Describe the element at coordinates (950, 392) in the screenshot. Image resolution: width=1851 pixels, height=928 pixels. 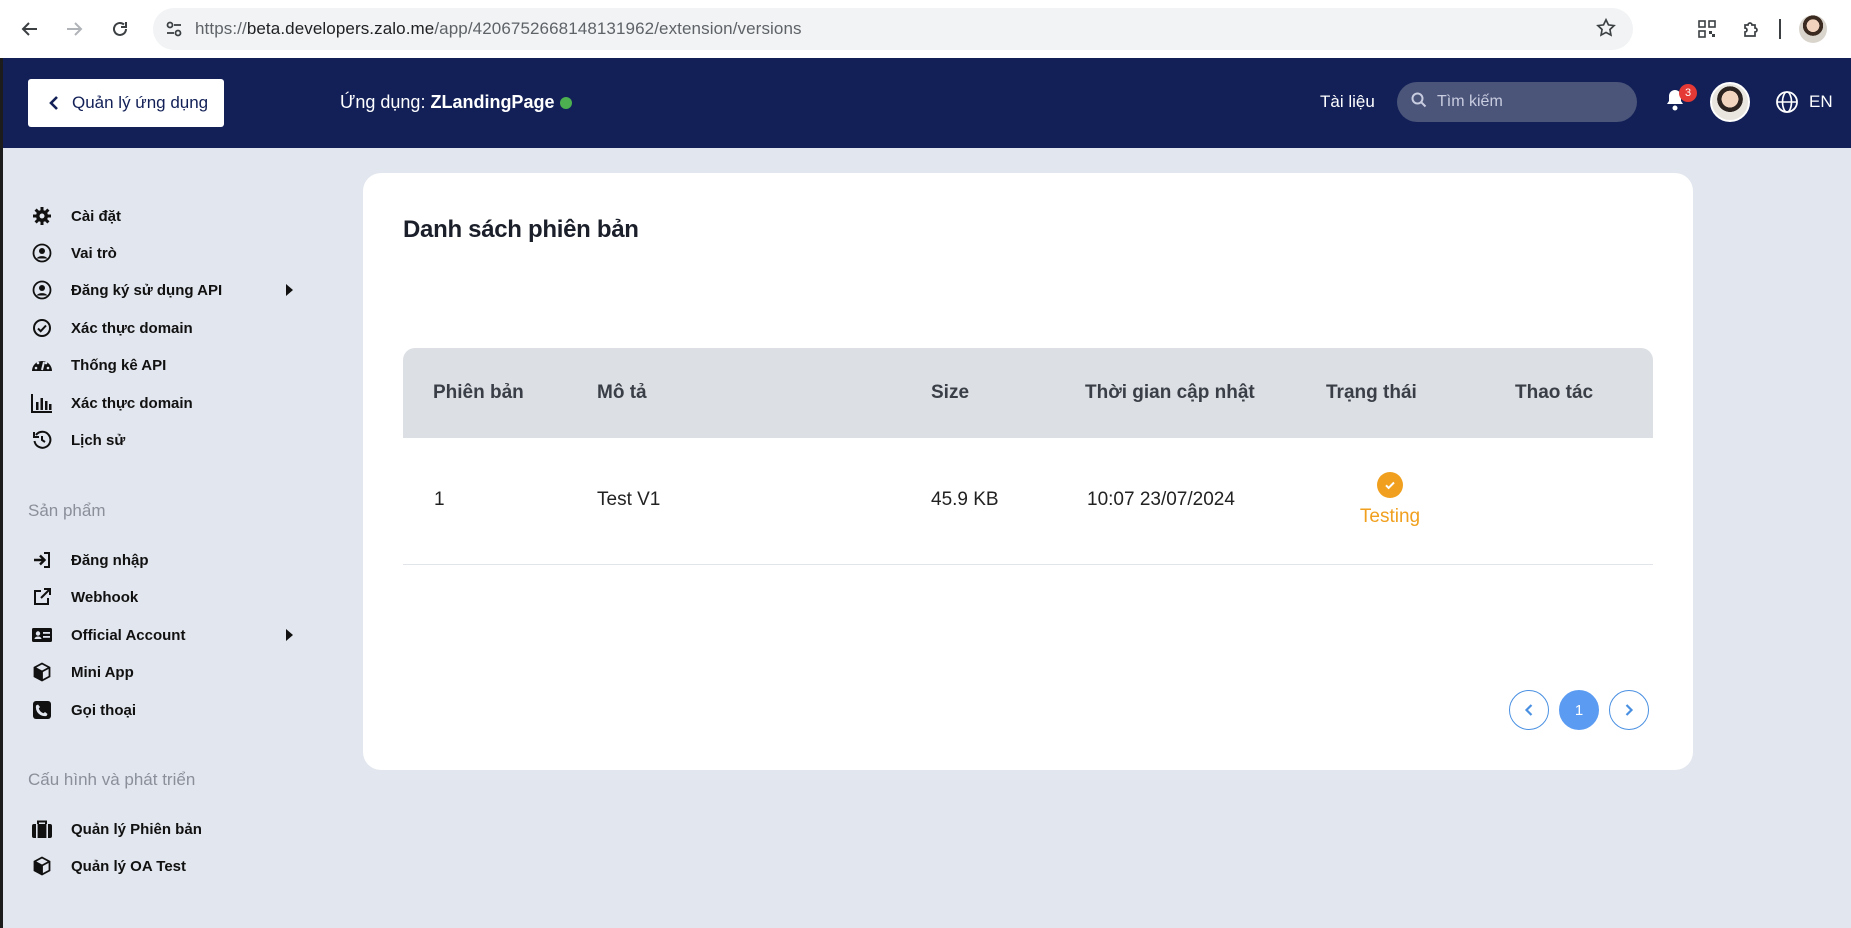
I see `col-size: Size` at that location.